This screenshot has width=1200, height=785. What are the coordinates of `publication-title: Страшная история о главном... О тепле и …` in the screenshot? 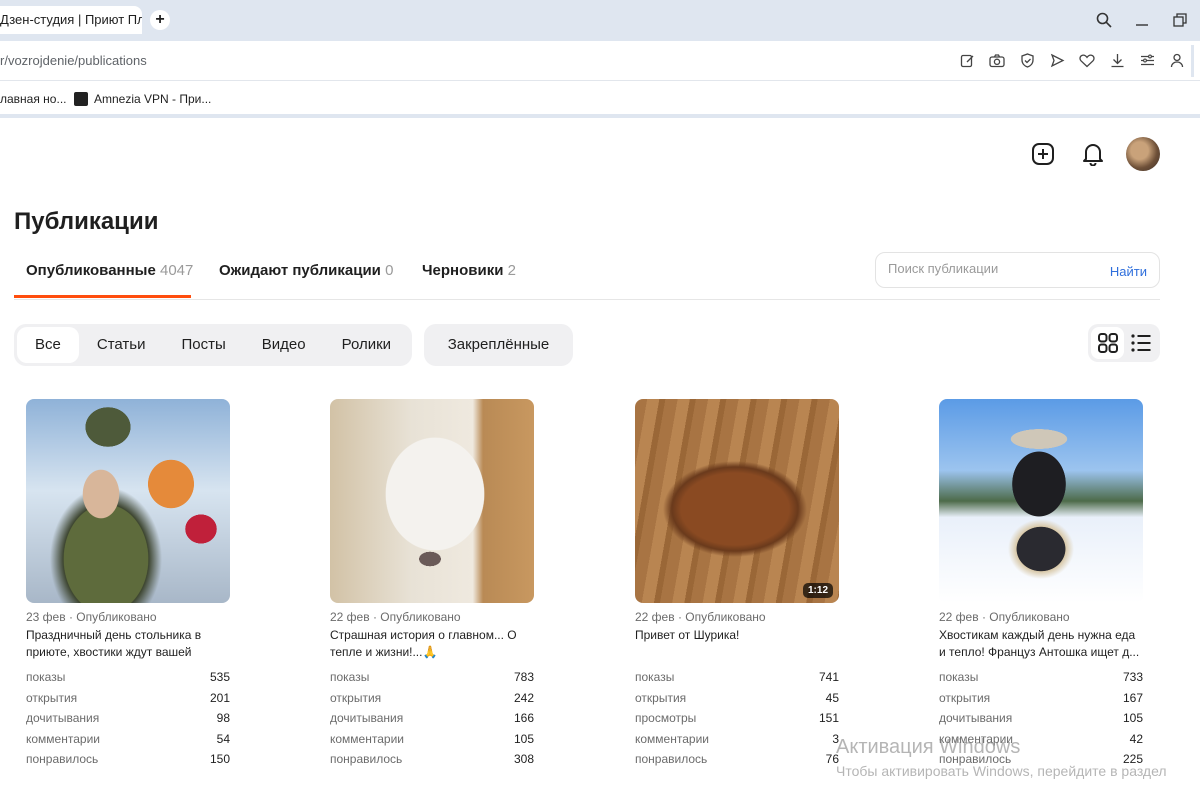 It's located at (432, 644).